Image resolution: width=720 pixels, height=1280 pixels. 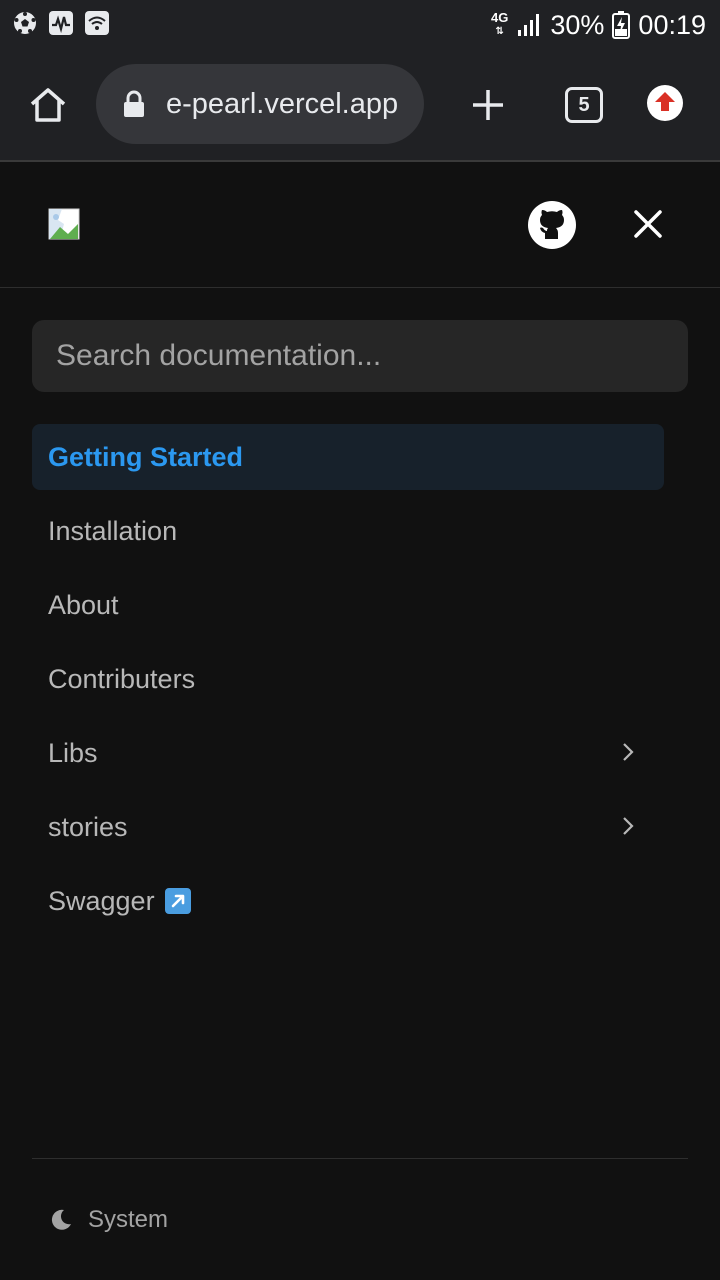 I want to click on update-button, so click(x=665, y=103).